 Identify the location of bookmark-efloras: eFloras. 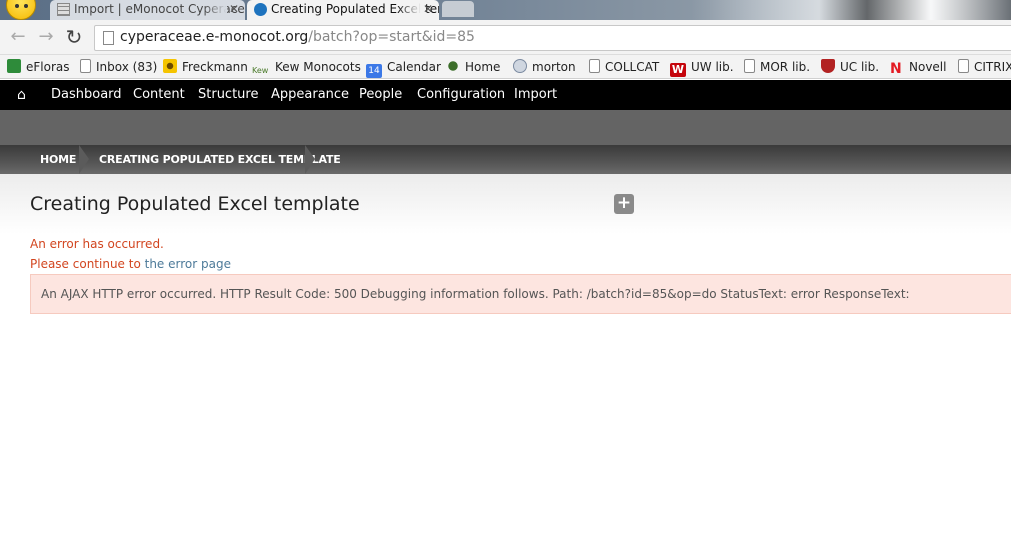
(38, 67).